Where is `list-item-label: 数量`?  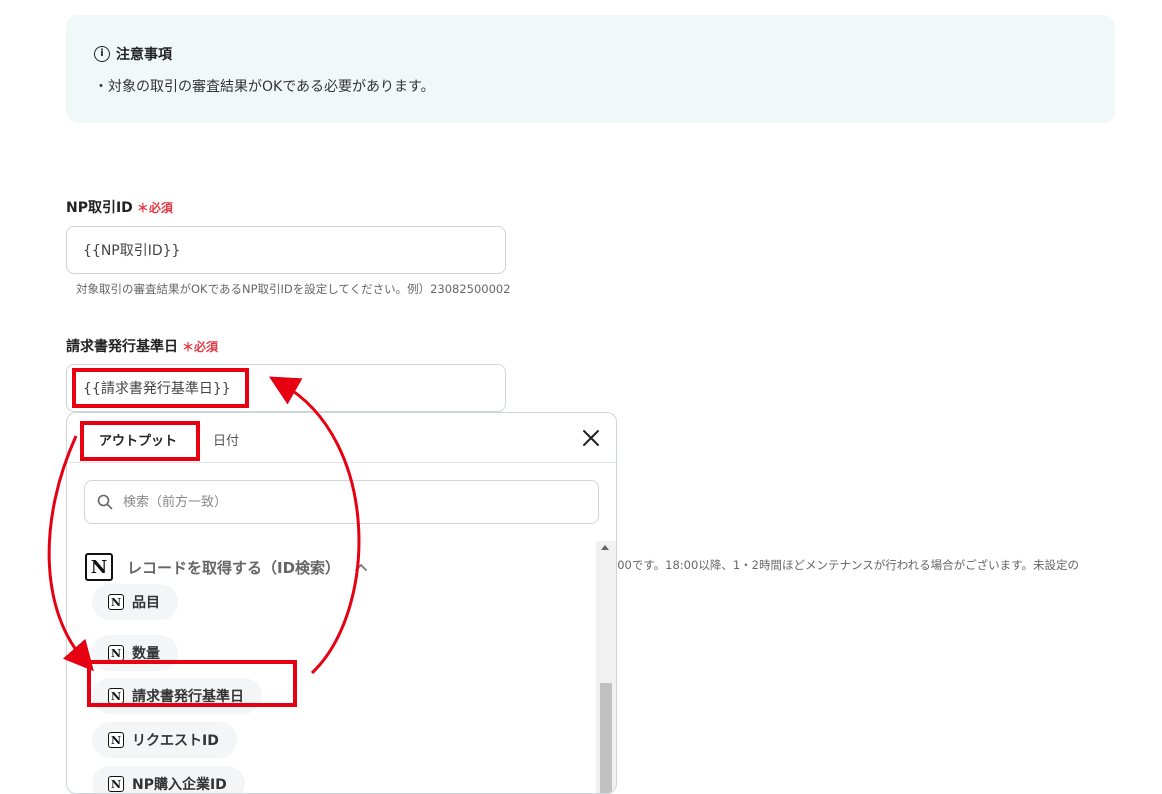 list-item-label: 数量 is located at coordinates (146, 654).